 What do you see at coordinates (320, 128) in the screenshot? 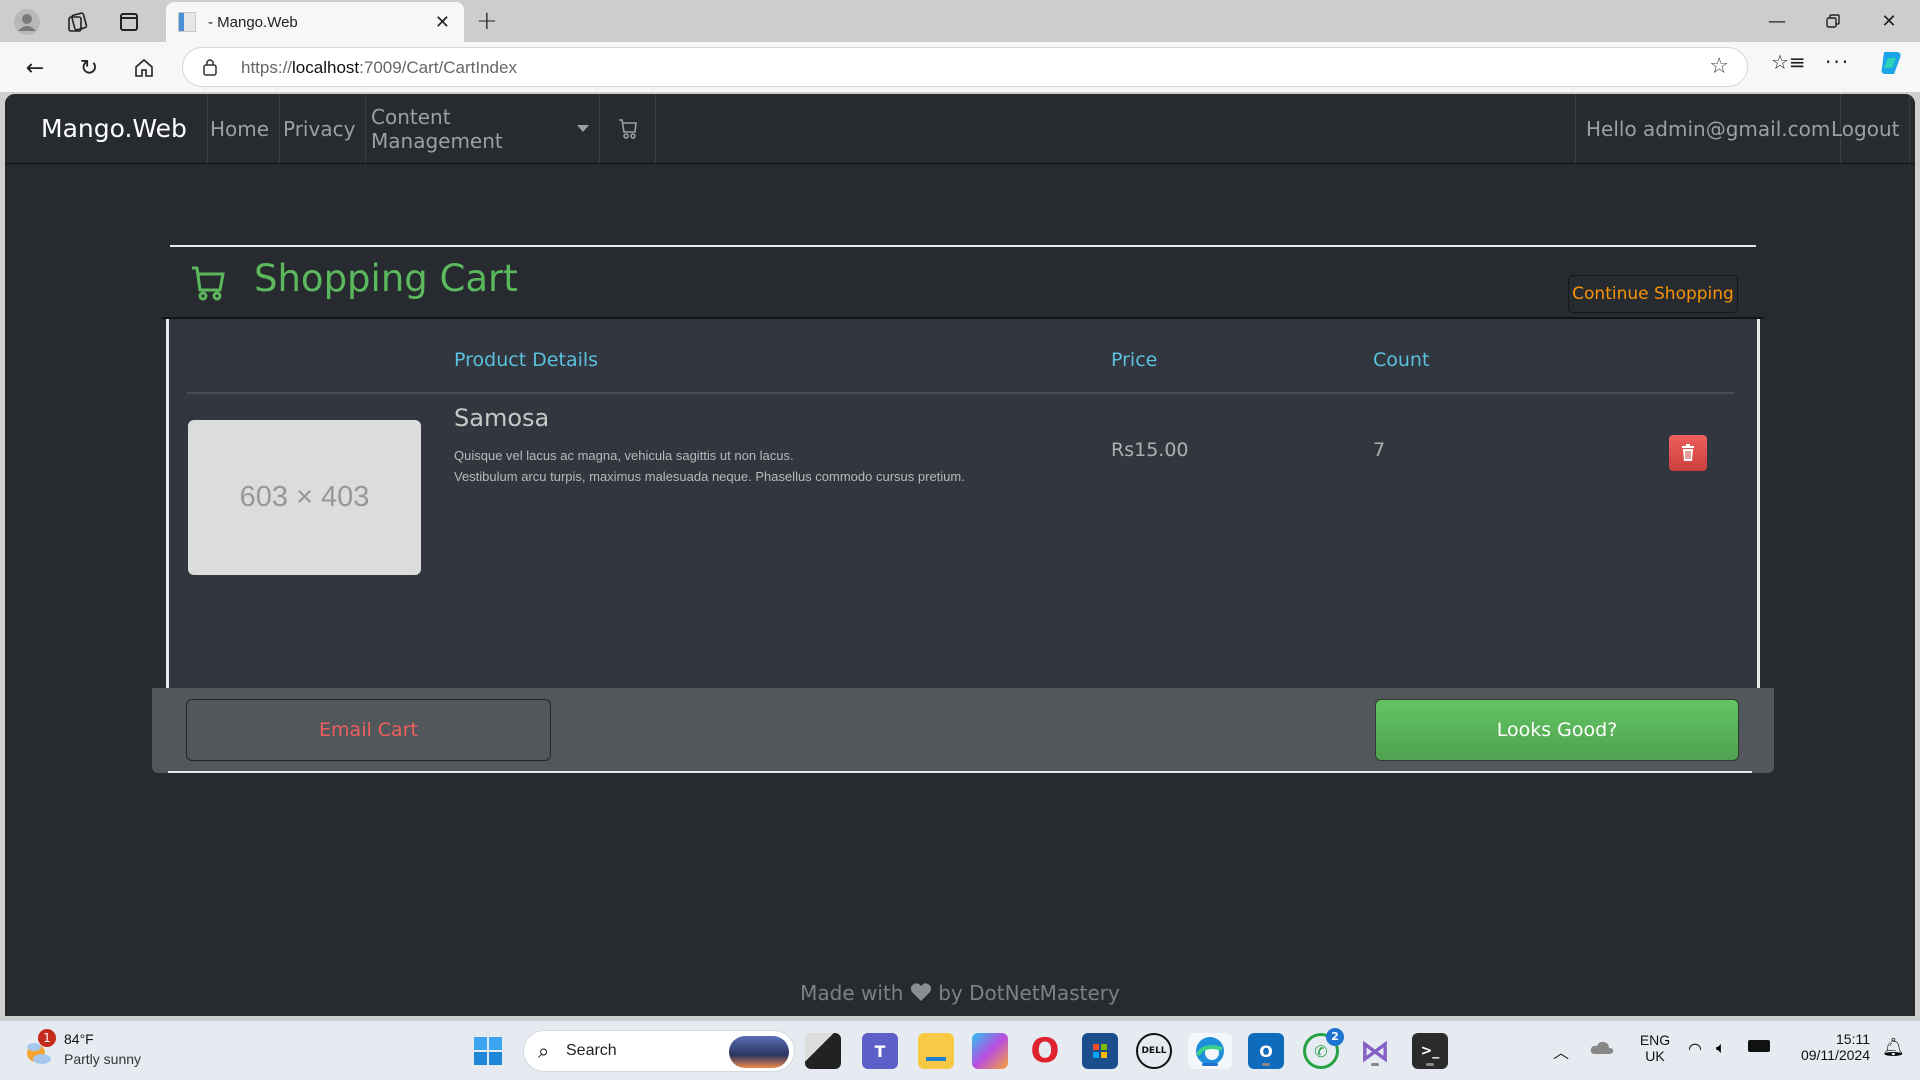
I see `nav-privacy: Privacy` at bounding box center [320, 128].